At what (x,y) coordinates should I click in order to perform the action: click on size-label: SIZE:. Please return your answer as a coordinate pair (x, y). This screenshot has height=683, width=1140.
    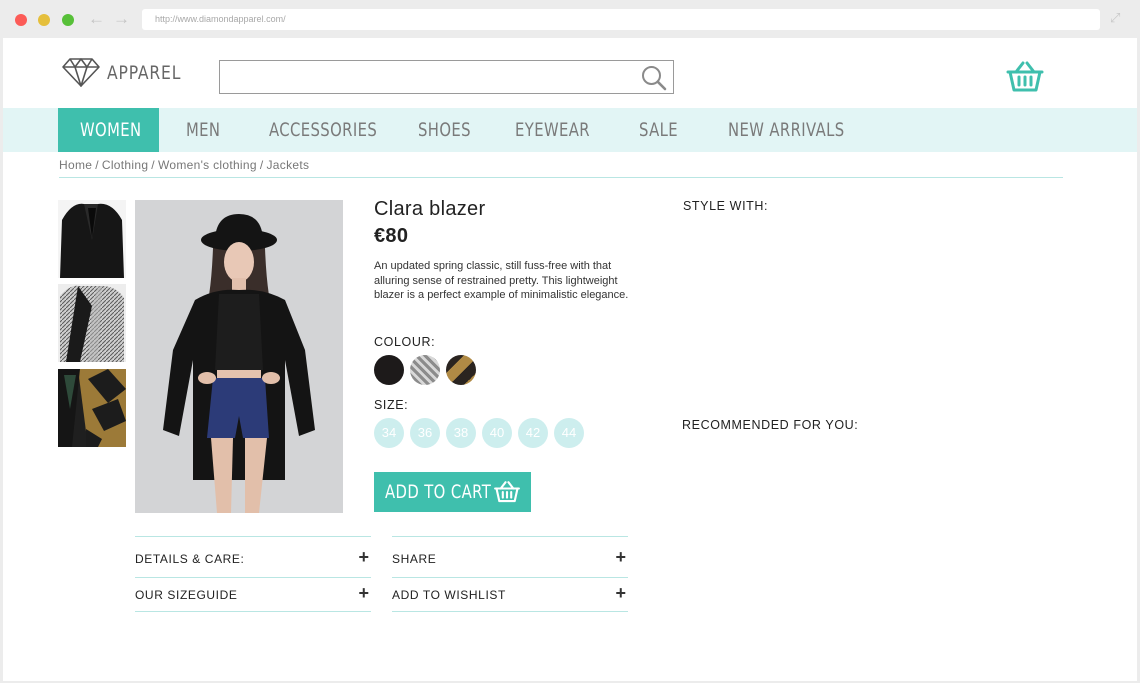
    Looking at the image, I should click on (391, 405).